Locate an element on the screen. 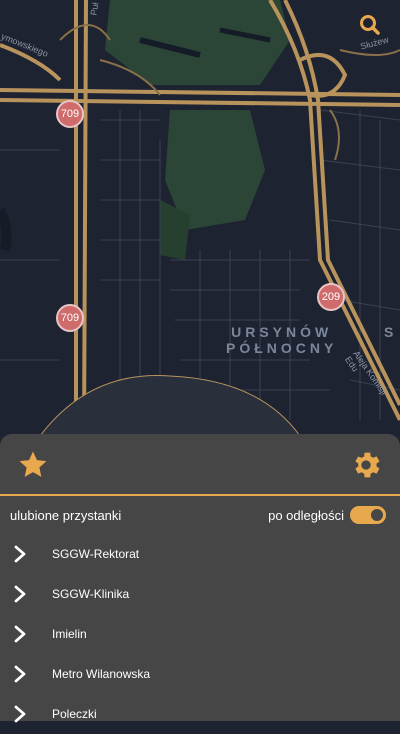 This screenshot has width=400, height=734. district-edge-label: S is located at coordinates (391, 332).